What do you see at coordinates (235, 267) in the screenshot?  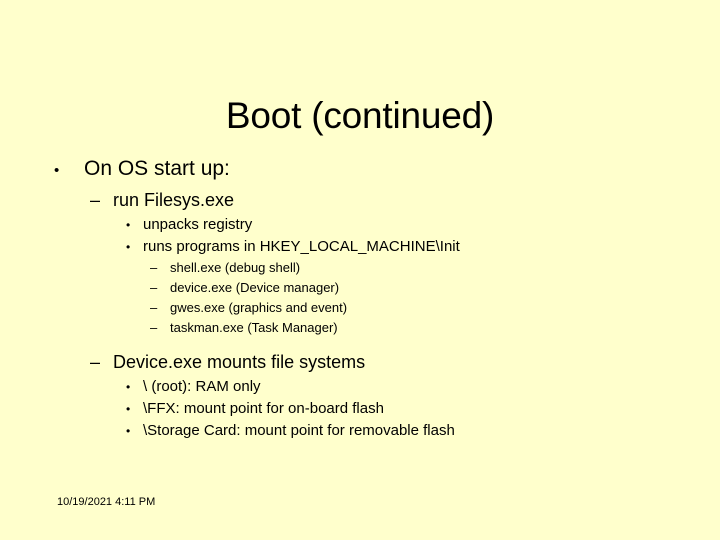 I see `outline-text: shell.exe (debug shell)` at bounding box center [235, 267].